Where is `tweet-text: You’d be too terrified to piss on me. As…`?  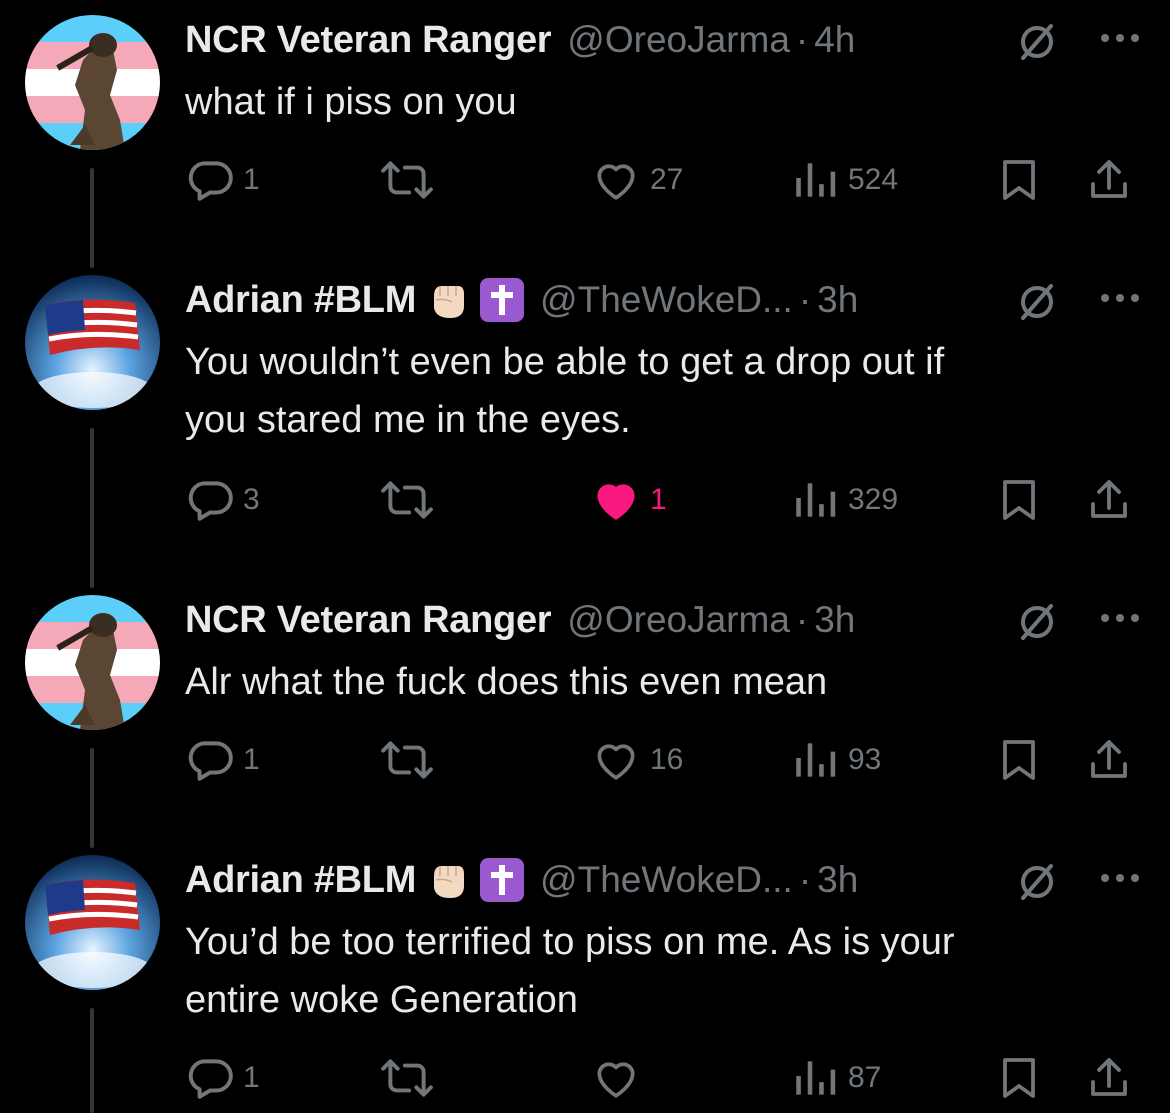 tweet-text: You’d be too terrified to piss on me. As… is located at coordinates (647, 971).